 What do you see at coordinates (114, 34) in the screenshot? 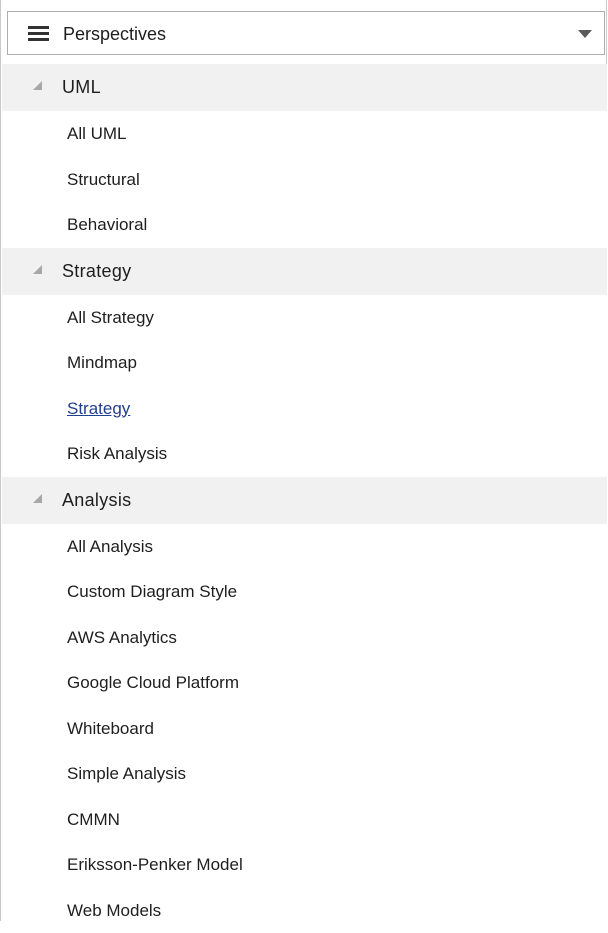
I see `perspectives-title: Perspectives` at bounding box center [114, 34].